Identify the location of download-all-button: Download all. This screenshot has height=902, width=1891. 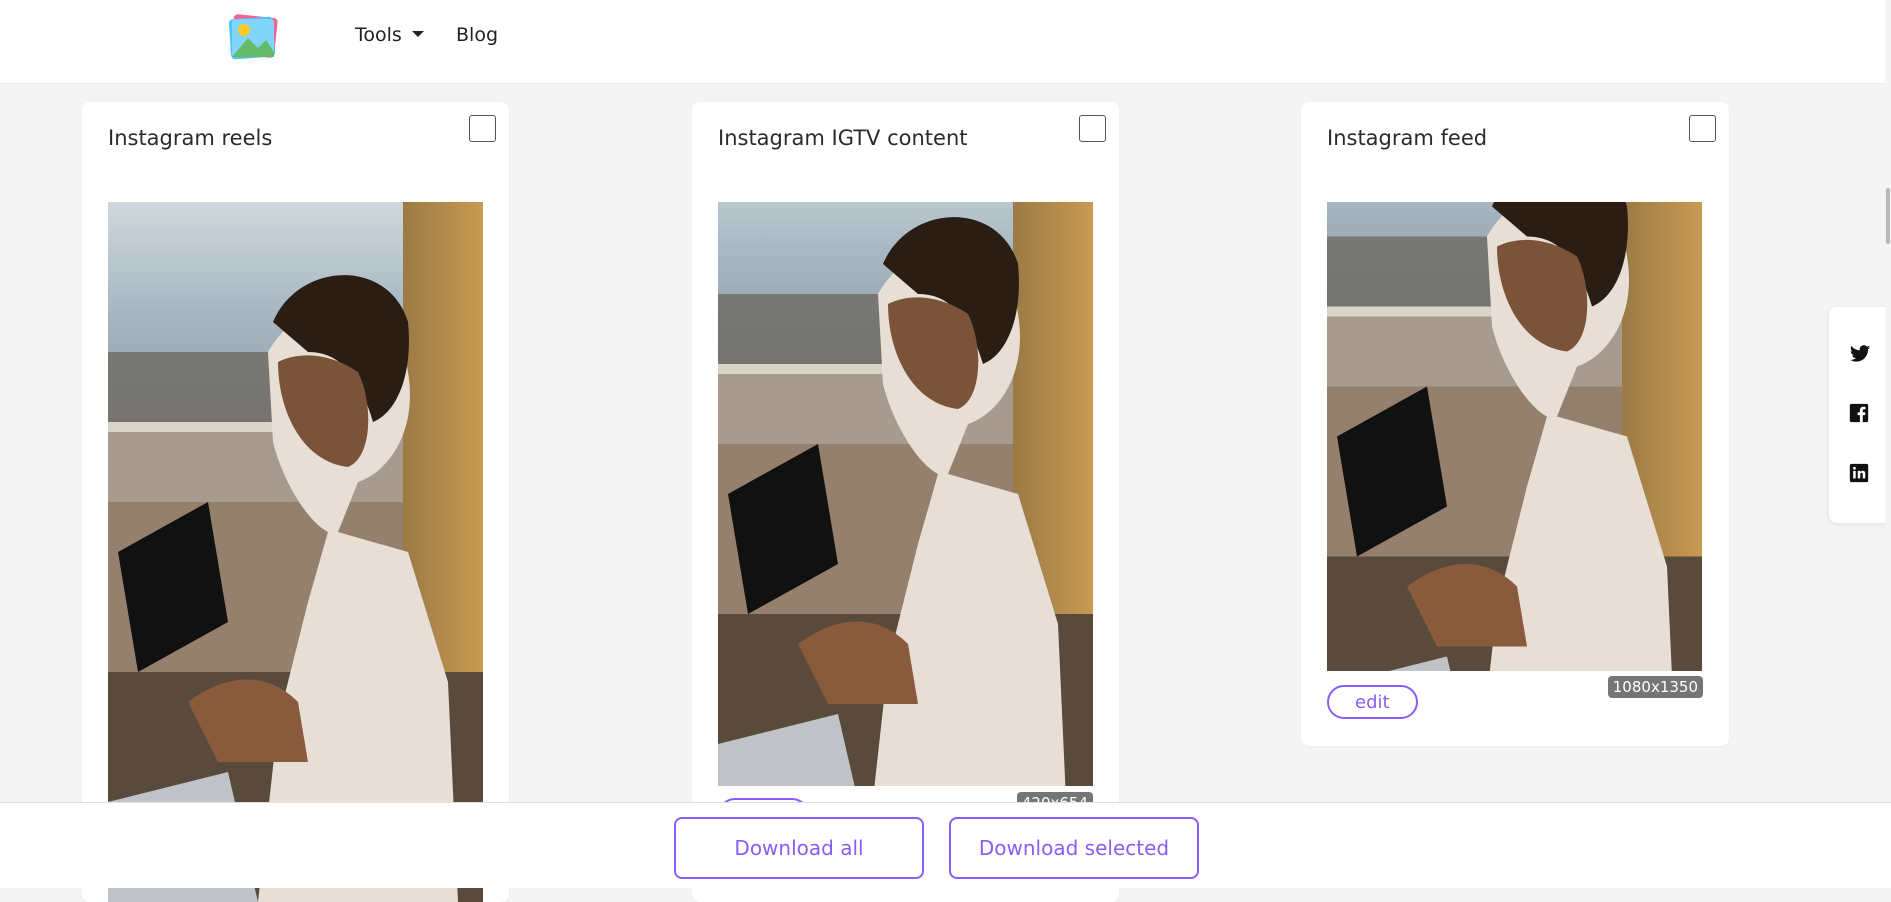
(799, 848).